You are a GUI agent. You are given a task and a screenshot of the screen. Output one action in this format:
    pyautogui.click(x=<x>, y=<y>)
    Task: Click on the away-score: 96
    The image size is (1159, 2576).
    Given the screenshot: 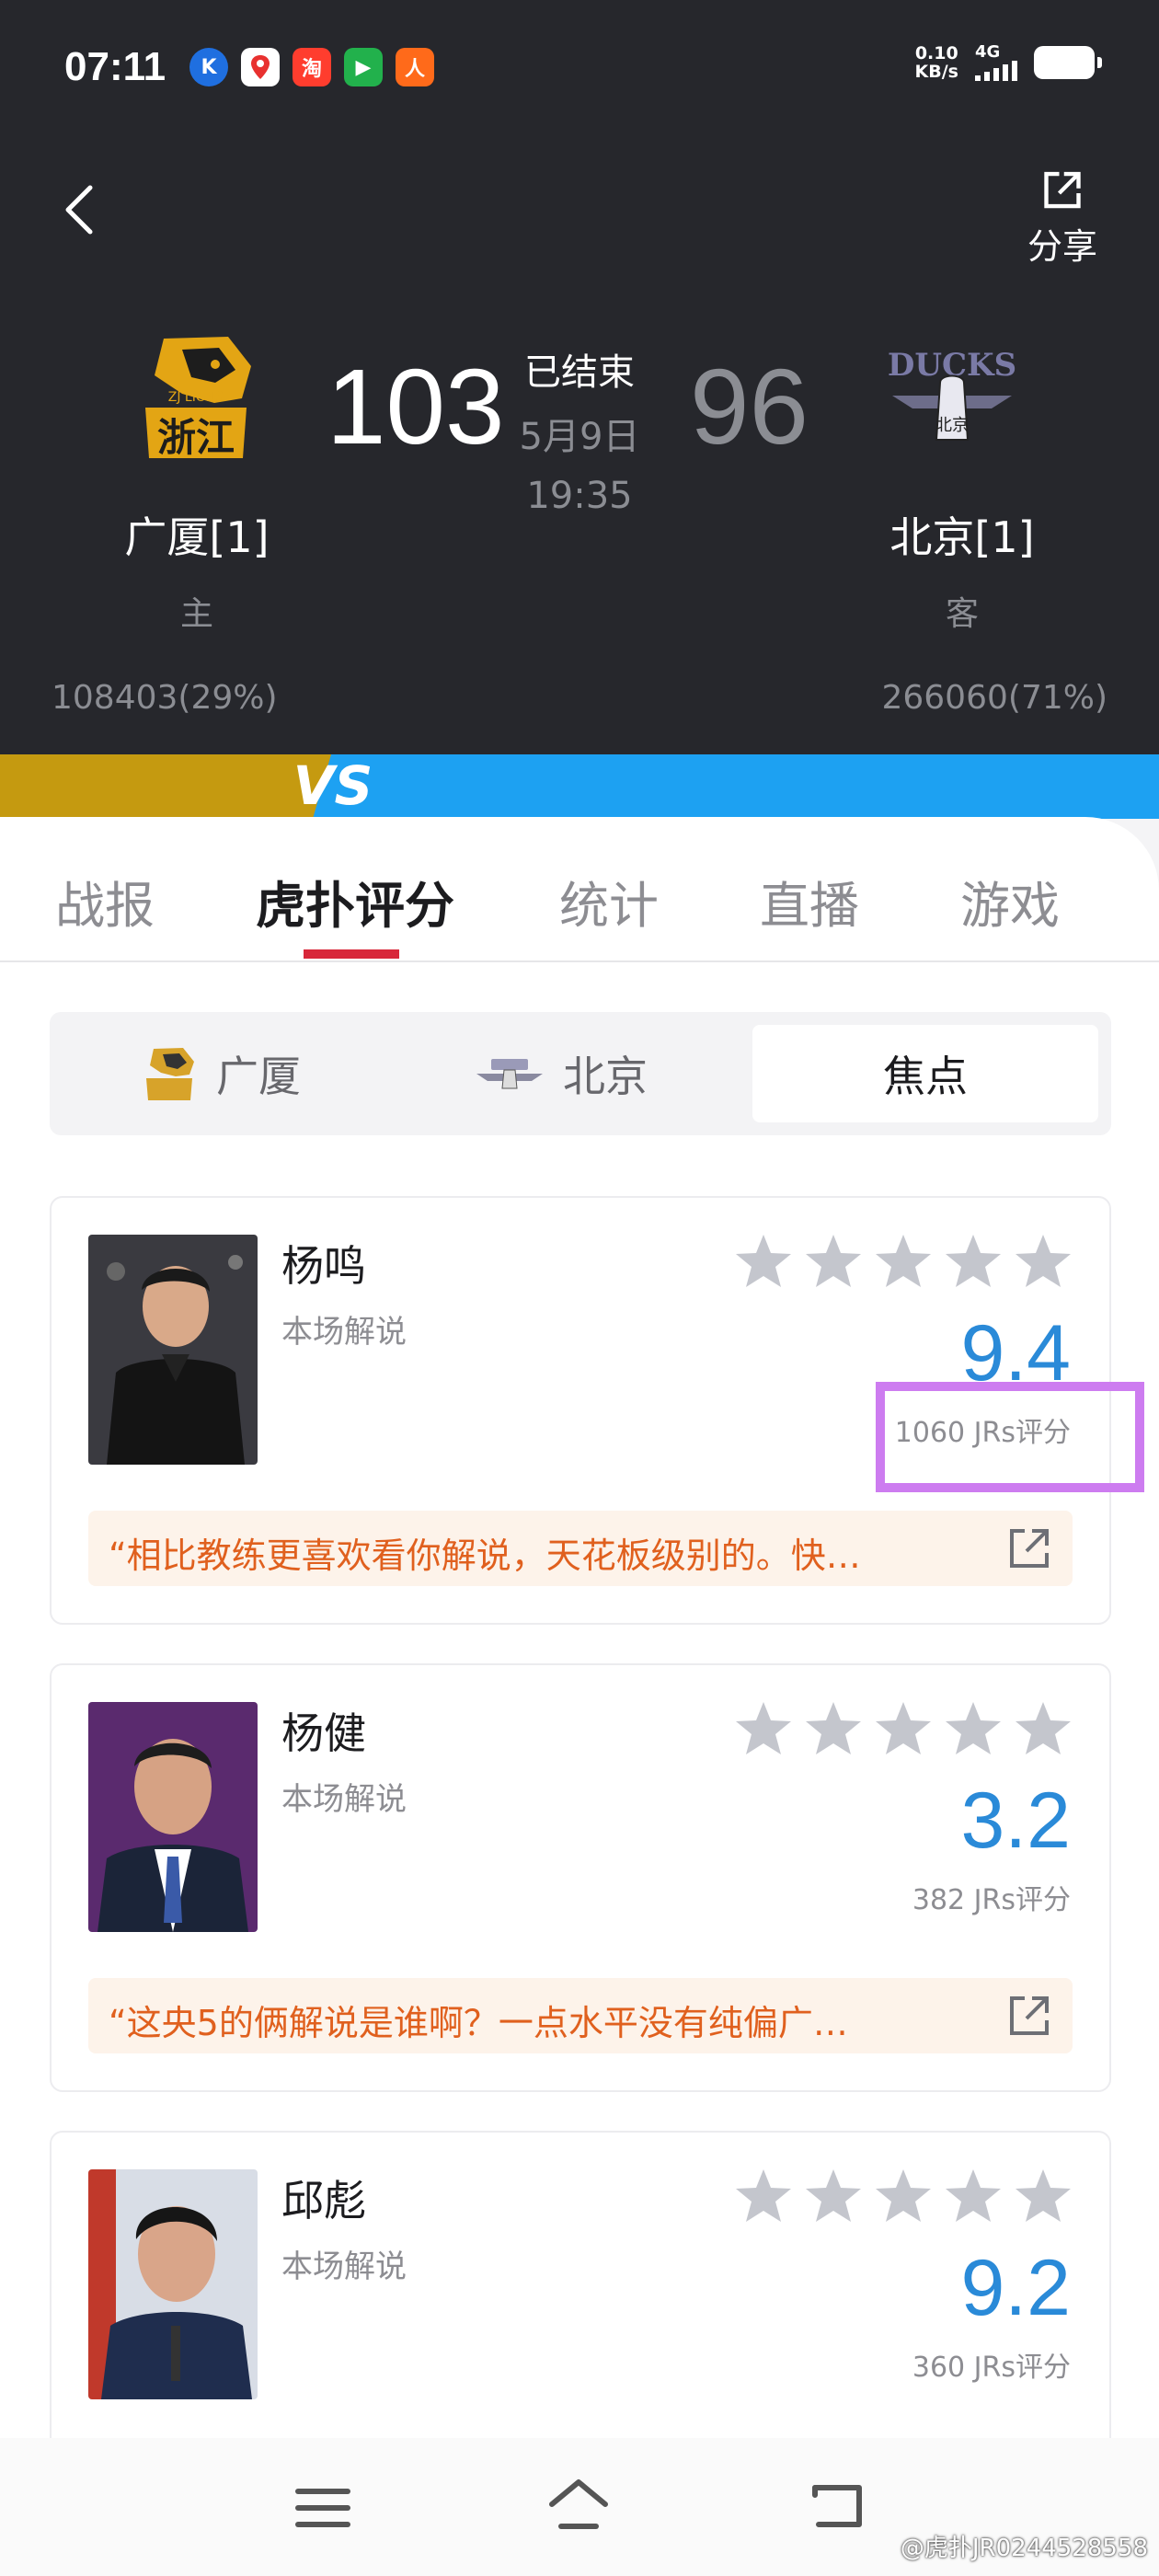 What is the action you would take?
    pyautogui.click(x=749, y=406)
    